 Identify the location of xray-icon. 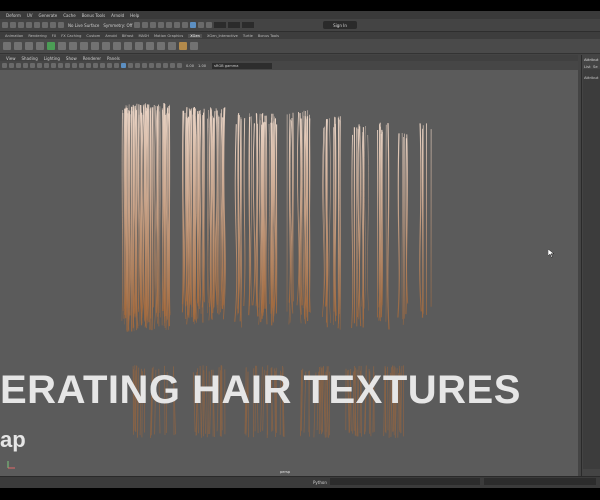
(172, 65).